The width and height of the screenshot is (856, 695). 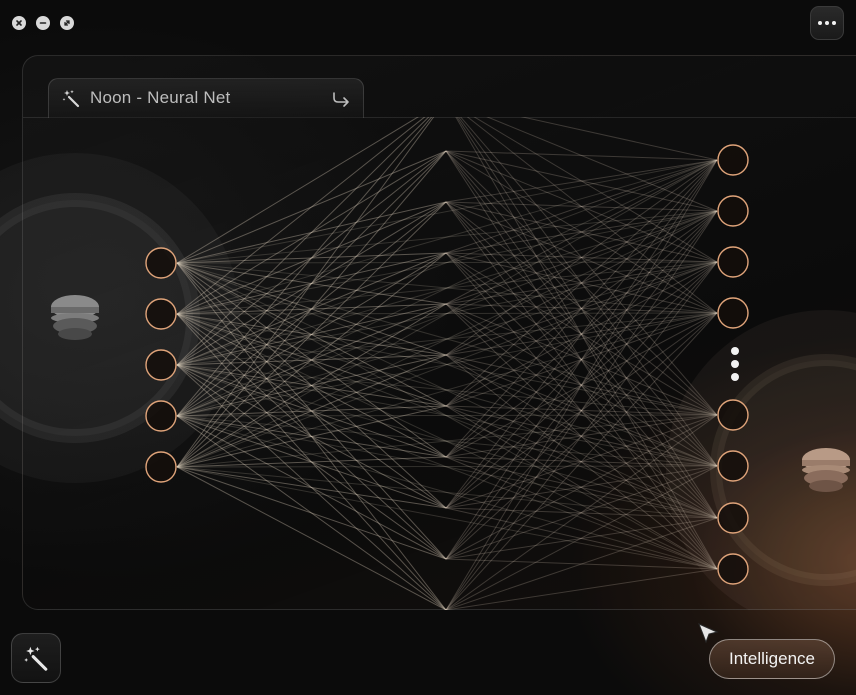 I want to click on tab-title: Noon - Neural Net, so click(x=160, y=97).